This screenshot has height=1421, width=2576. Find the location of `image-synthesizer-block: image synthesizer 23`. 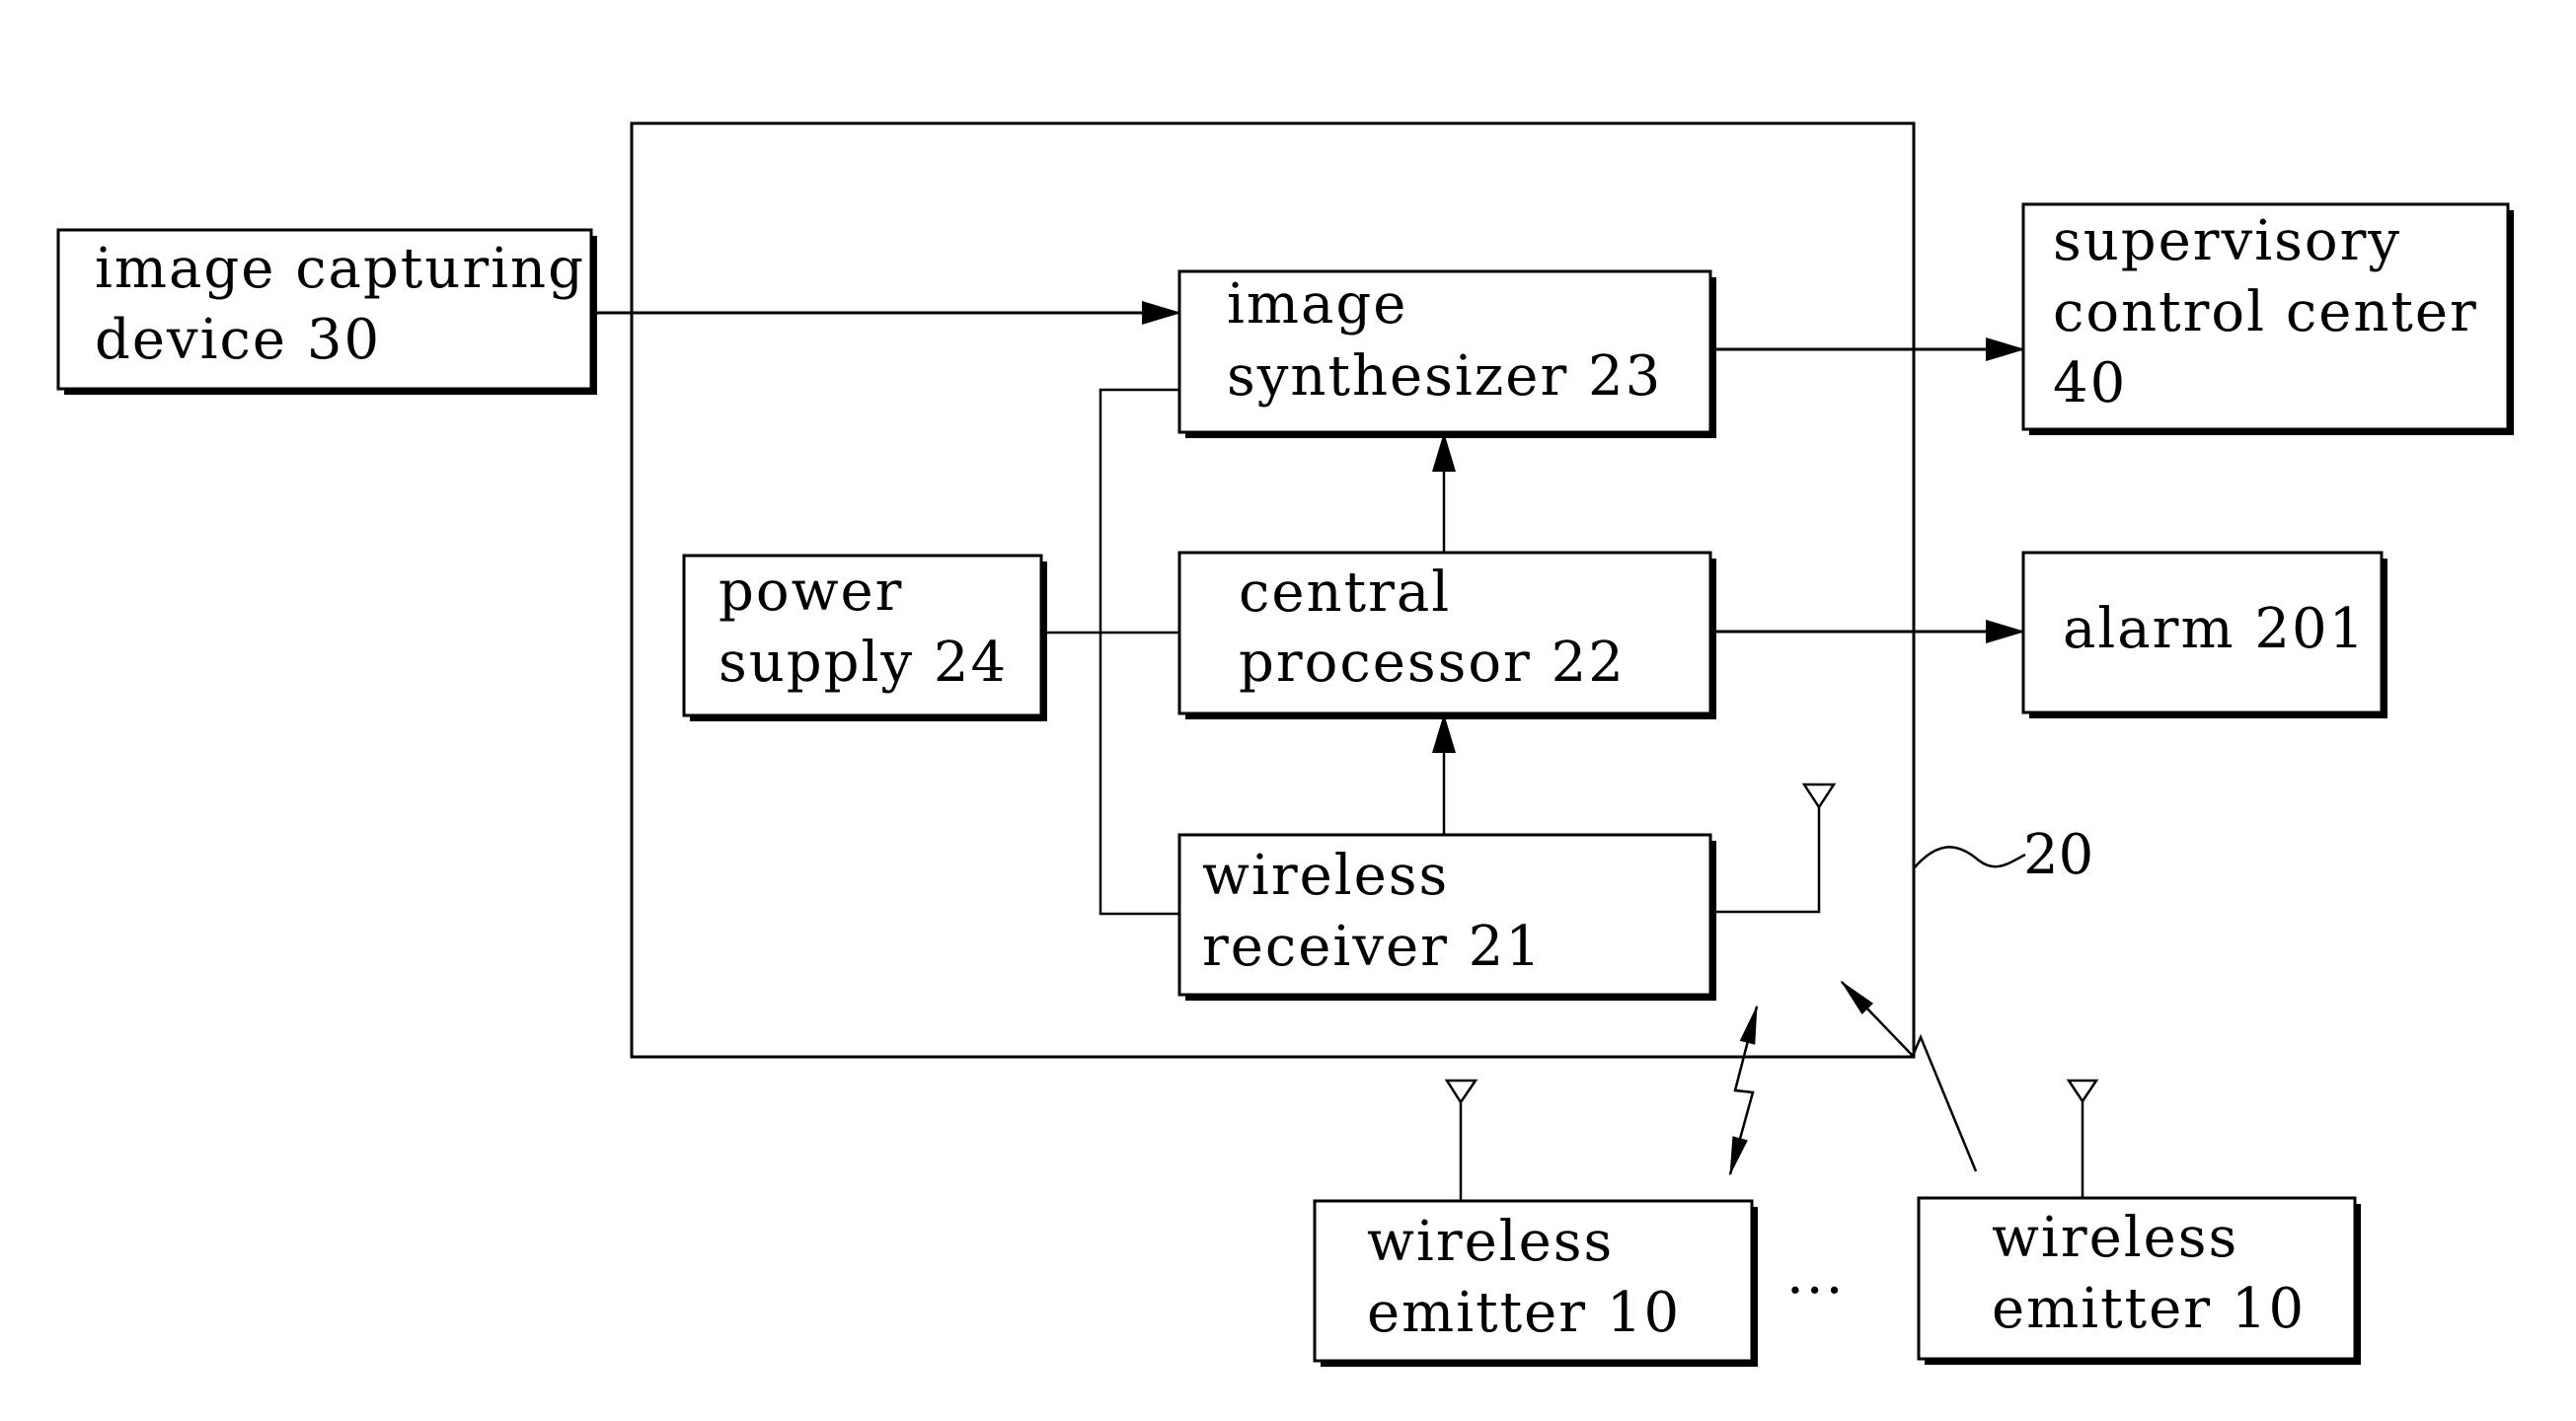

image-synthesizer-block: image synthesizer 23 is located at coordinates (1446, 354).